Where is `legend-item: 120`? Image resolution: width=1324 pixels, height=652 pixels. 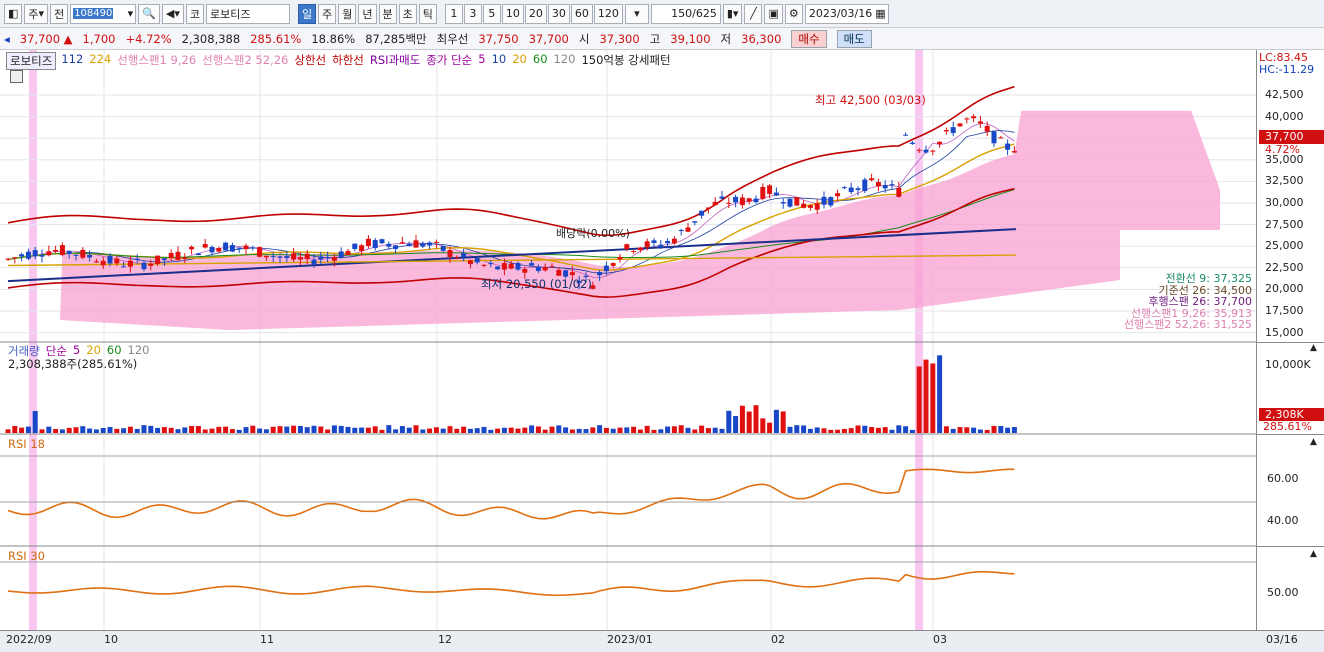 legend-item: 120 is located at coordinates (565, 61).